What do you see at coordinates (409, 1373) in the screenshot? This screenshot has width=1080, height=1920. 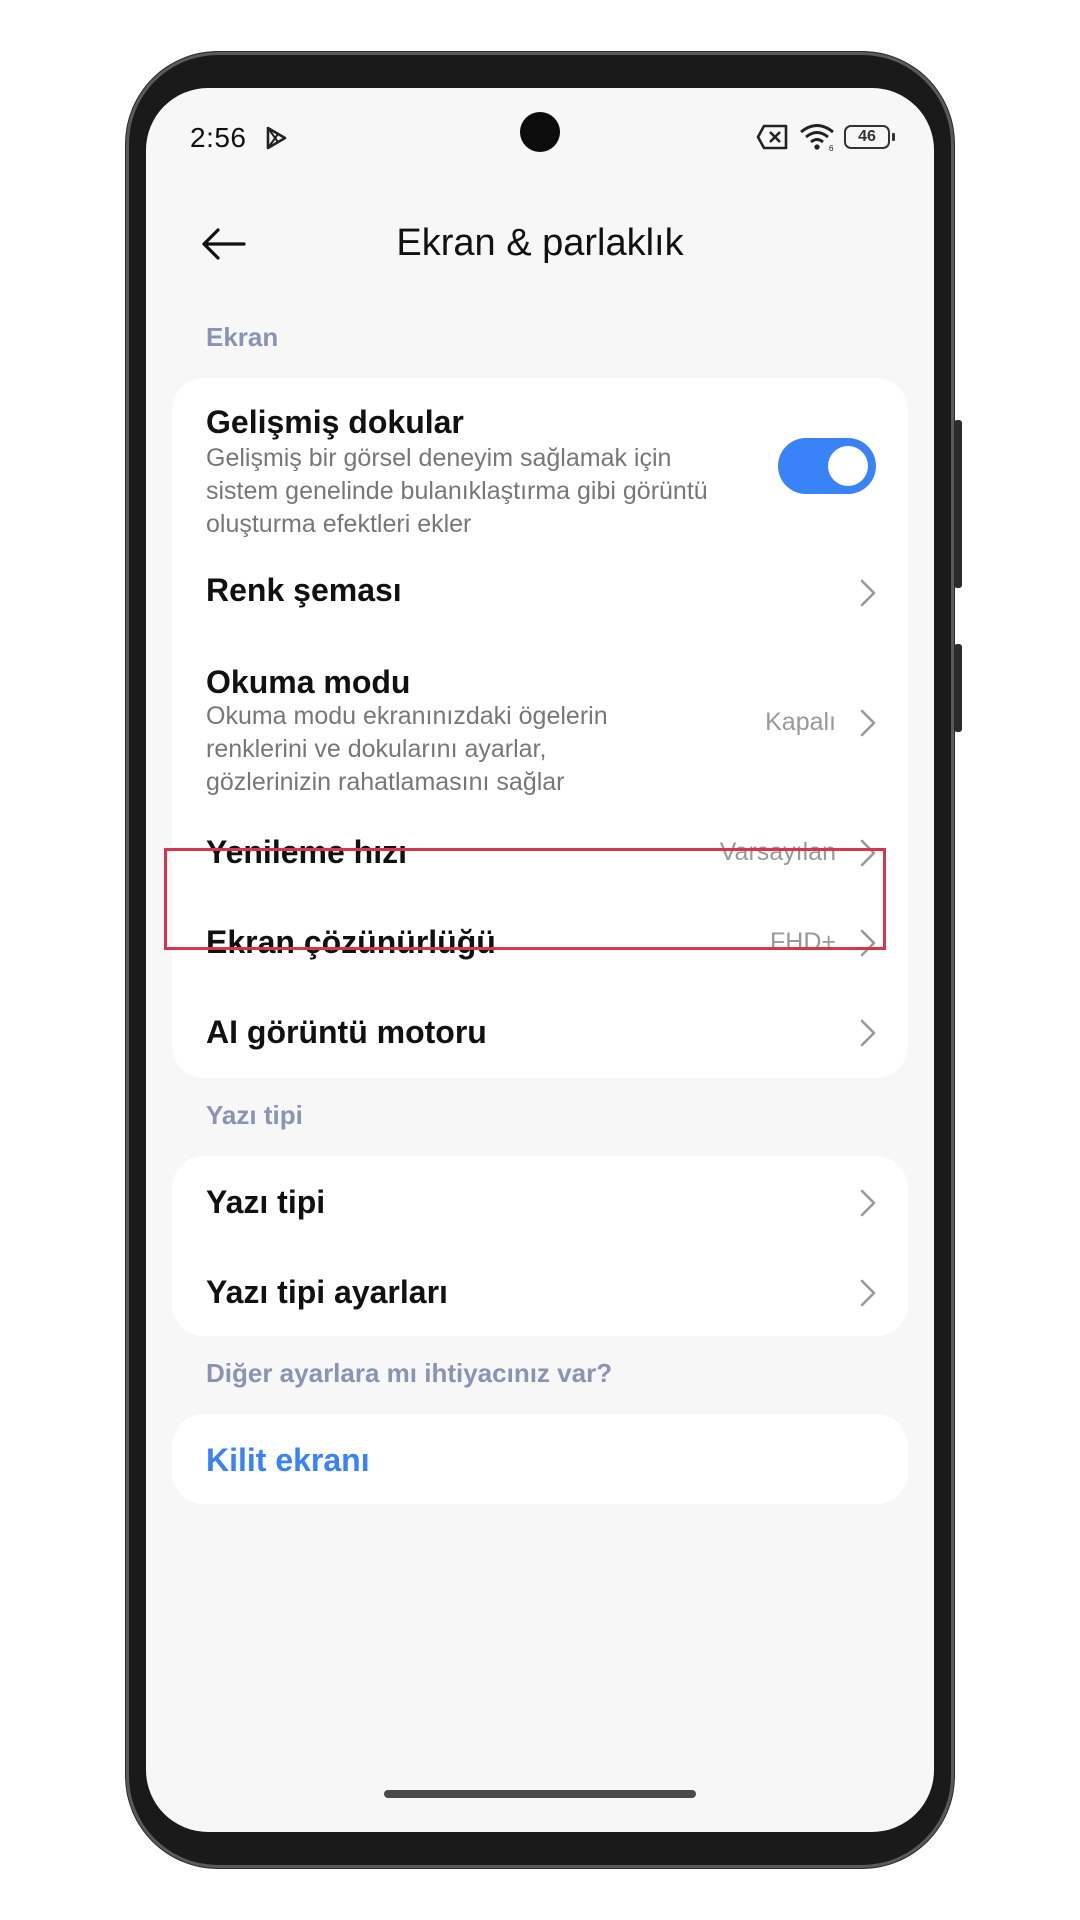 I see `section-label-other-settings: Diğer ayarlara mı ihtiyacınız var?` at bounding box center [409, 1373].